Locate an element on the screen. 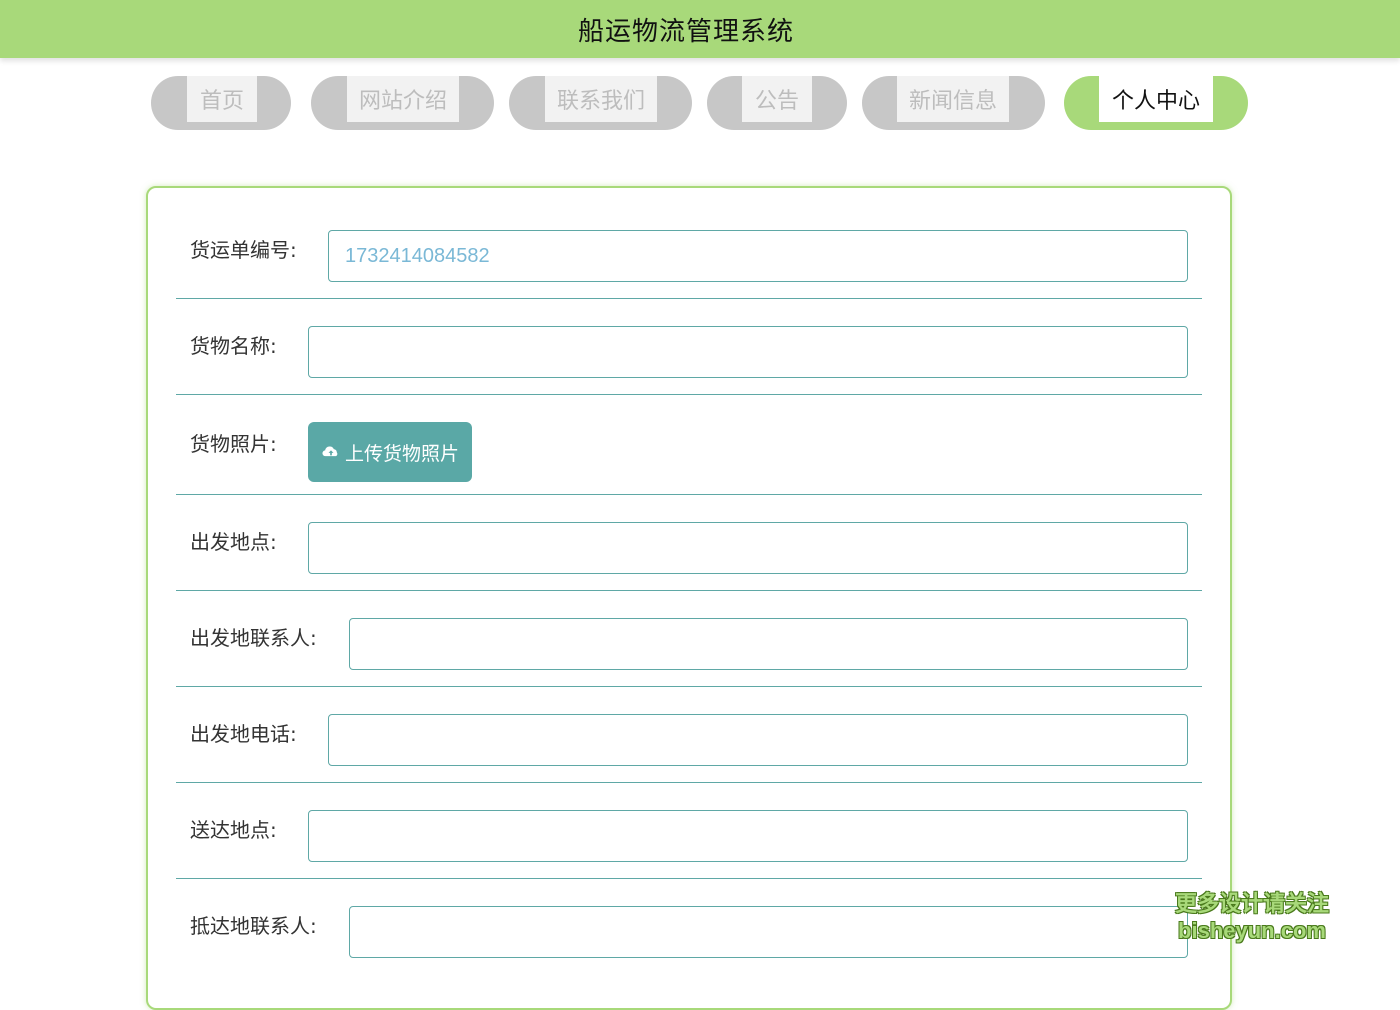 This screenshot has height=1010, width=1400. nav-tab-about: 网站介绍 is located at coordinates (402, 103).